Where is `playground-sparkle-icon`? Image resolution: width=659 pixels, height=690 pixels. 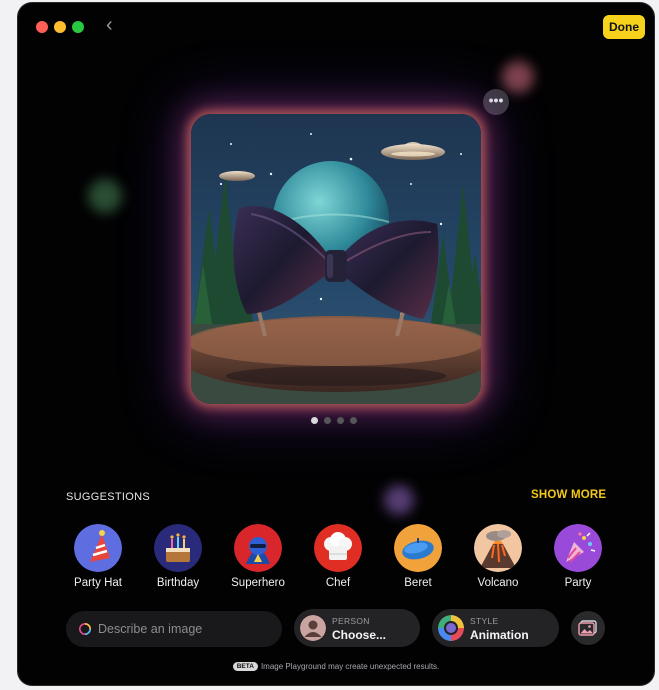 playground-sparkle-icon is located at coordinates (85, 629).